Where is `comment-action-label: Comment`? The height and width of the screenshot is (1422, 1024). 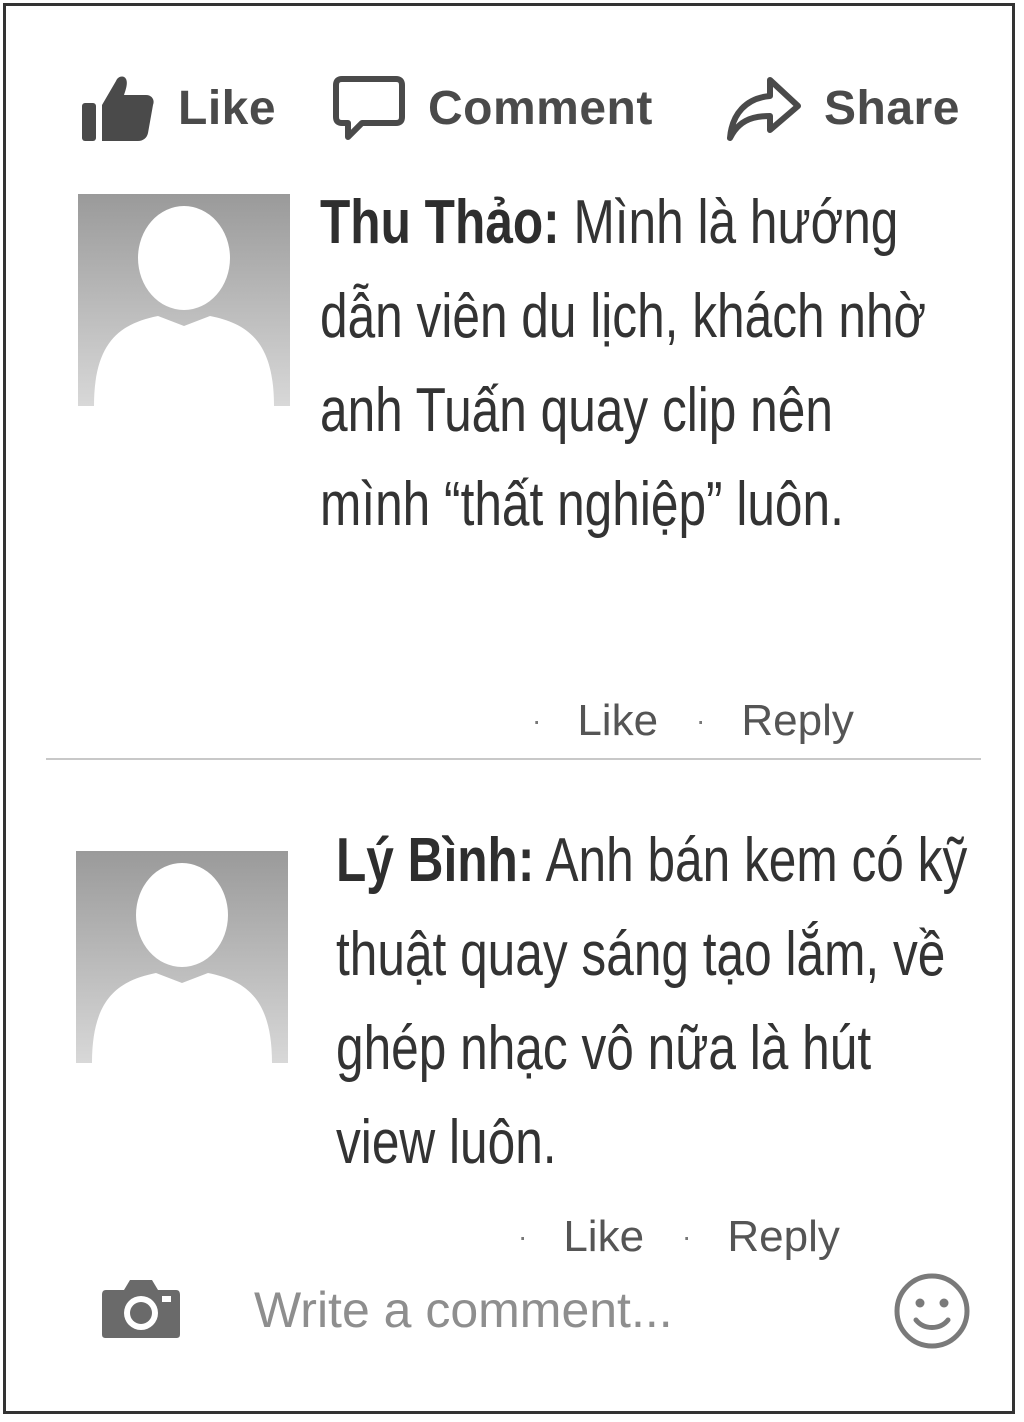 comment-action-label: Comment is located at coordinates (540, 108).